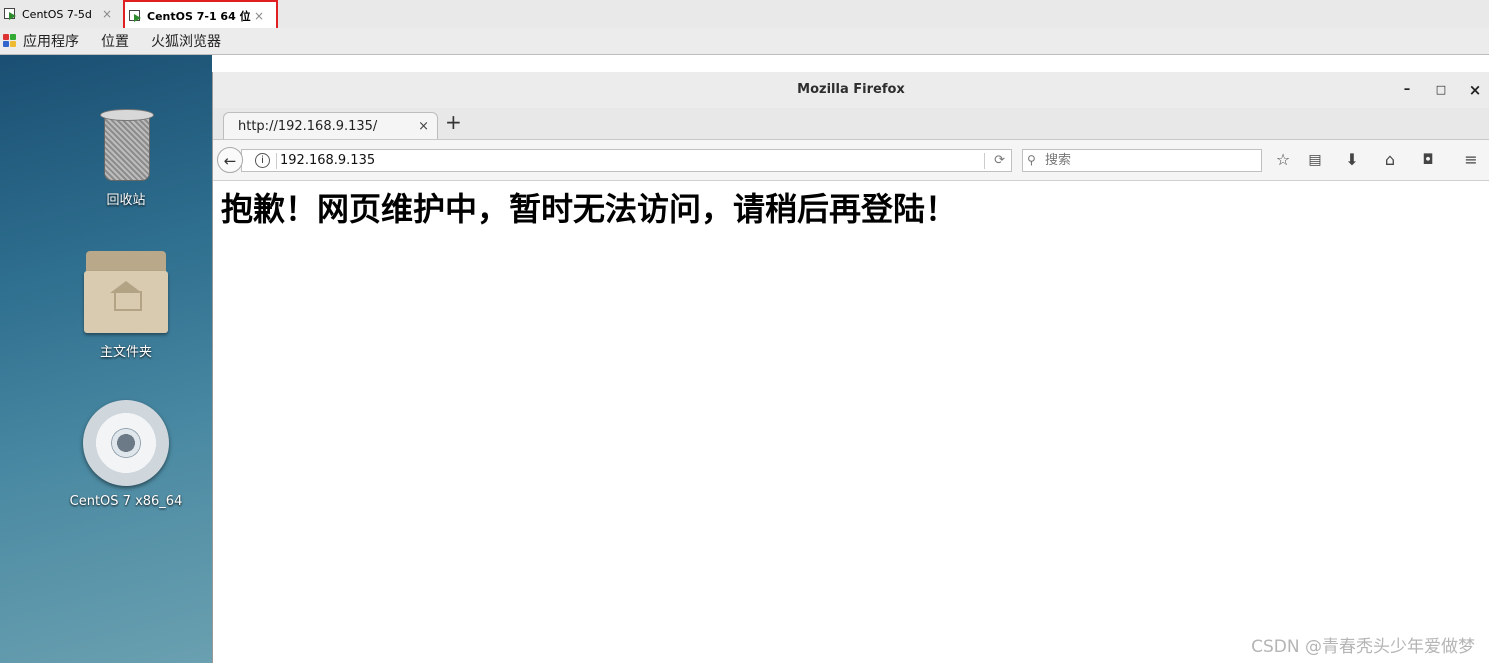 Image resolution: width=1489 pixels, height=663 pixels. I want to click on desktop-icon-trash: 回收站, so click(126, 158).